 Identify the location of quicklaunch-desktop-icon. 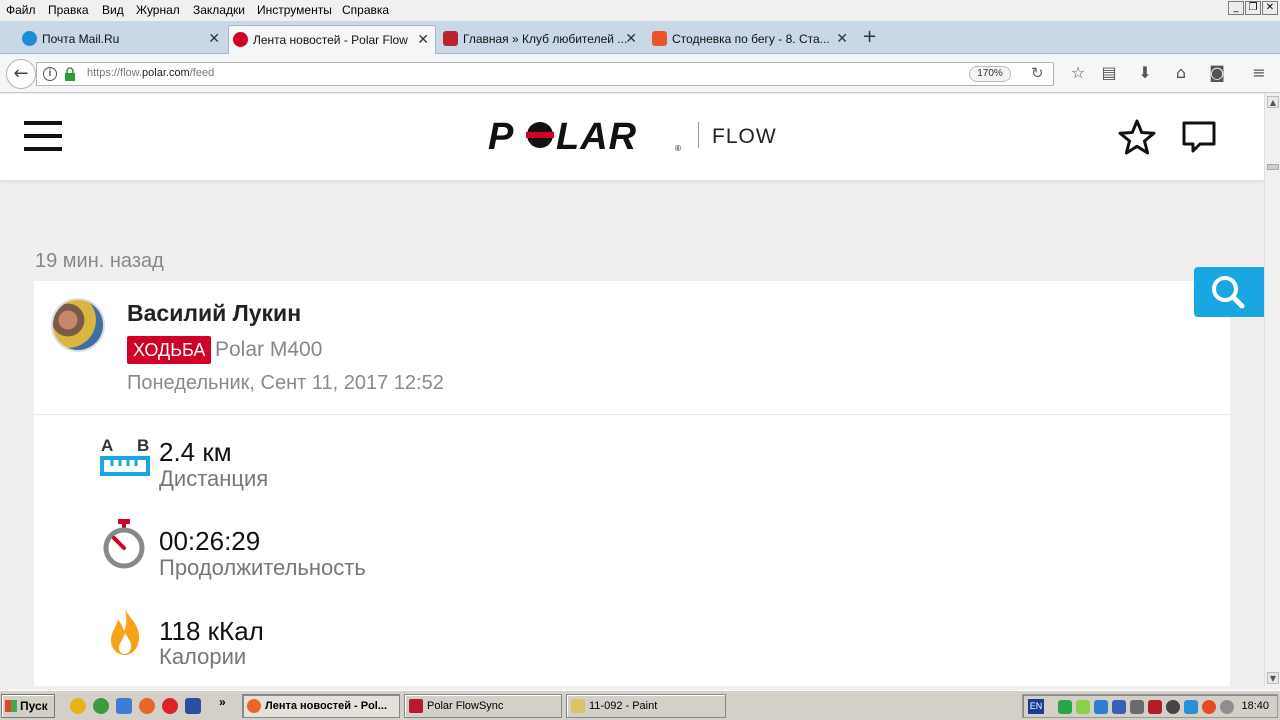
(124, 706).